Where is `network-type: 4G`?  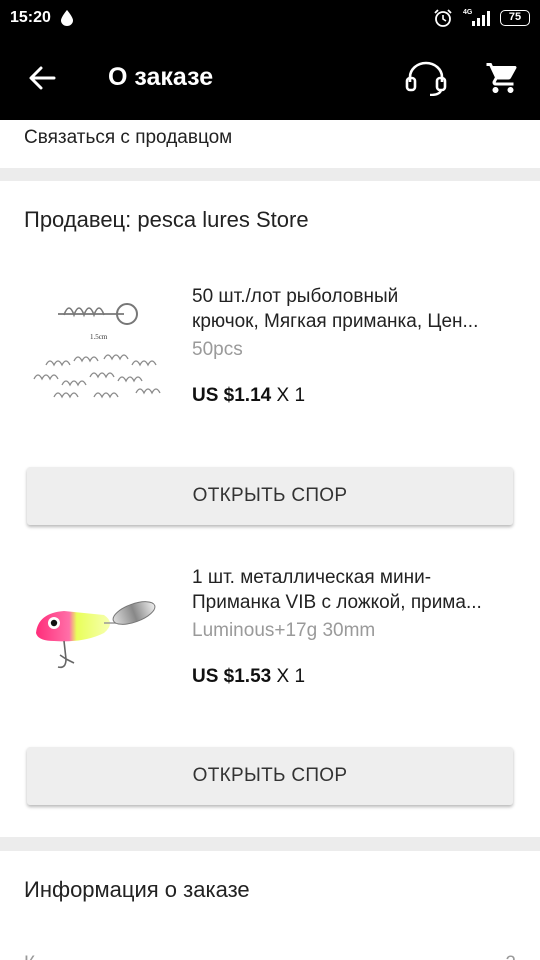
network-type: 4G is located at coordinates (468, 12).